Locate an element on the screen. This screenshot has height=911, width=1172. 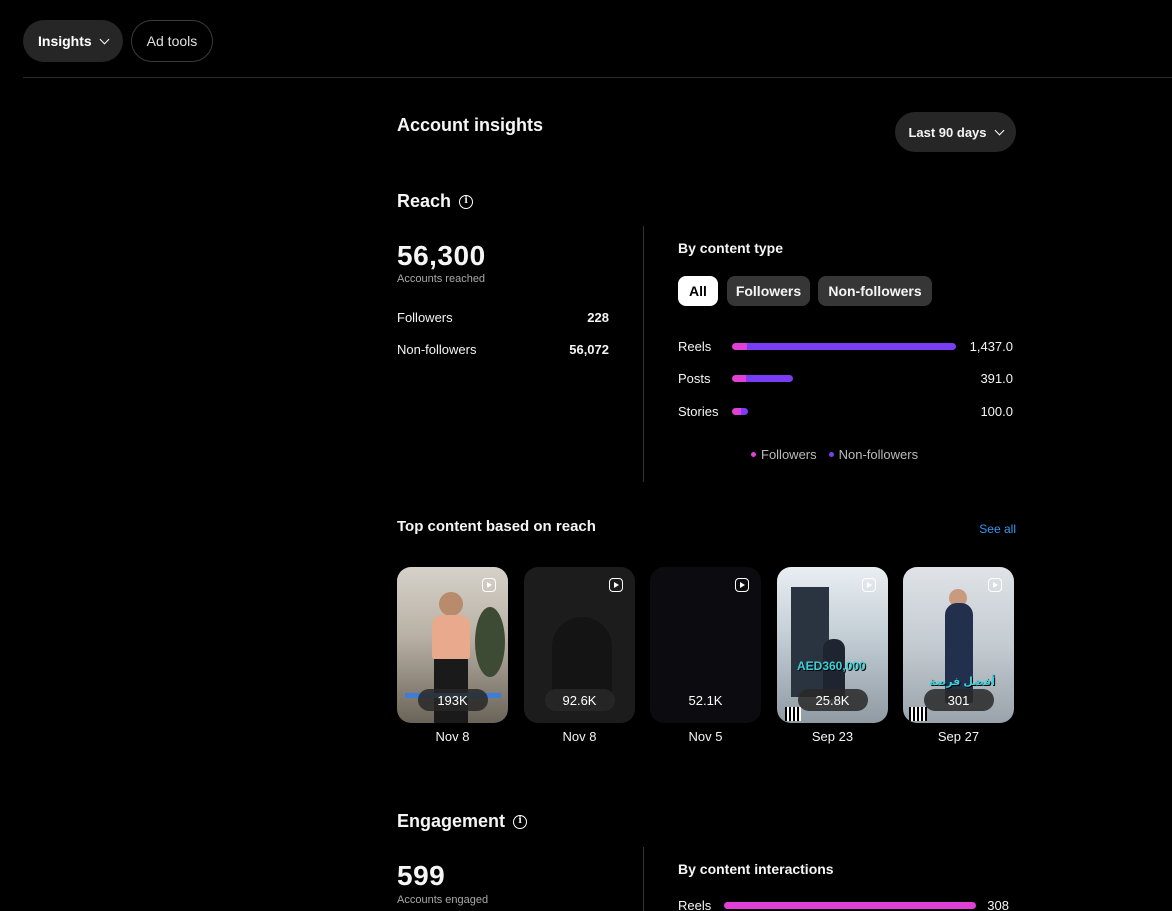
row-label: Followers is located at coordinates (425, 317).